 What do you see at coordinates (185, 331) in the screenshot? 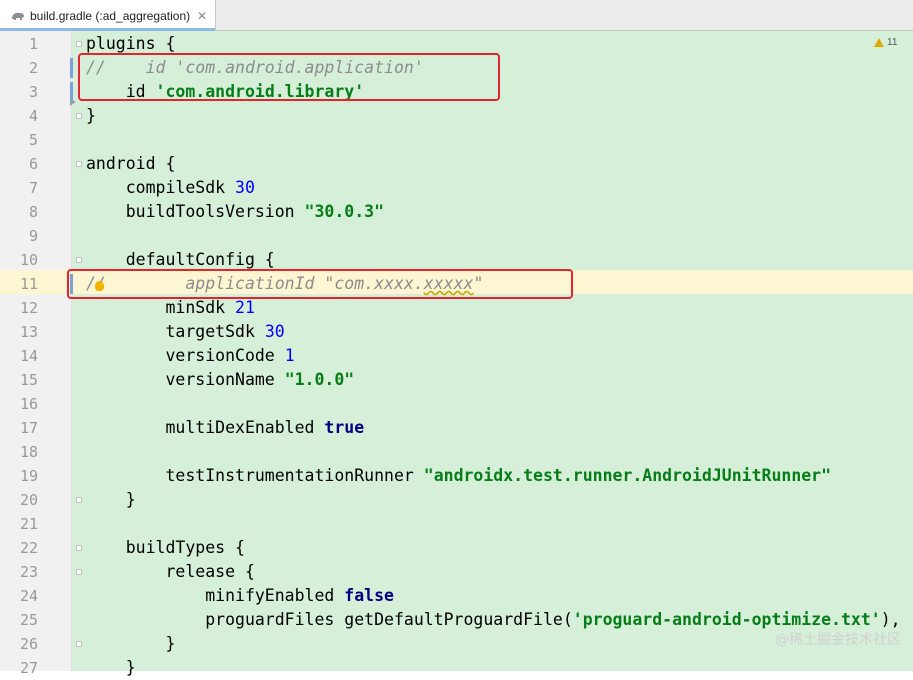
I see `code-text: targetSdk 30` at bounding box center [185, 331].